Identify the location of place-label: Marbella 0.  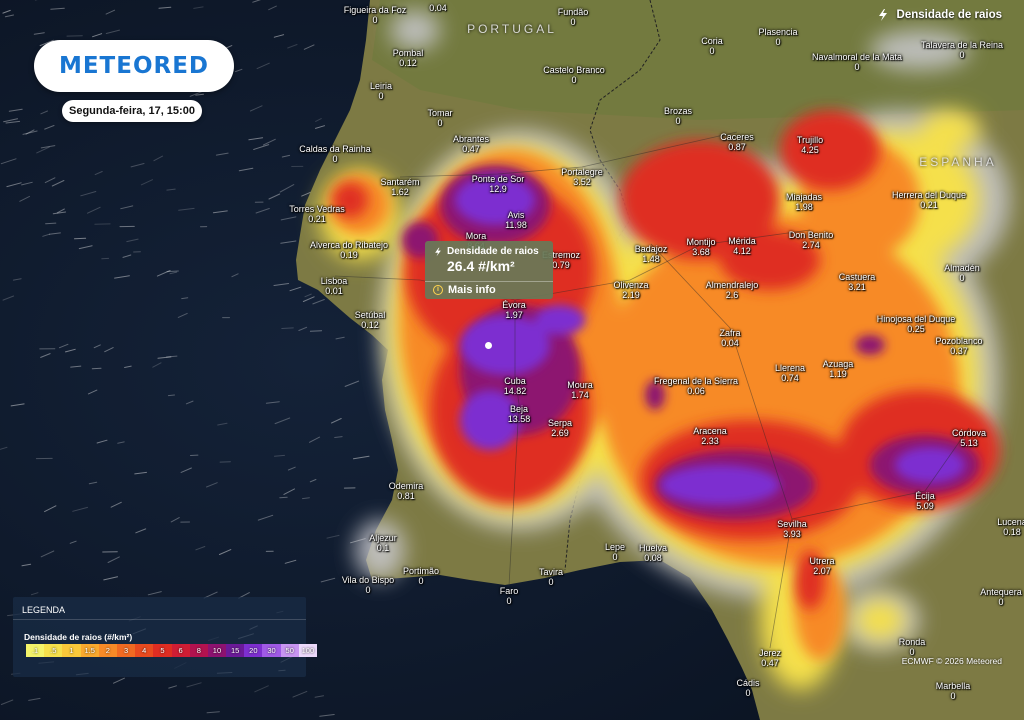
(953, 691).